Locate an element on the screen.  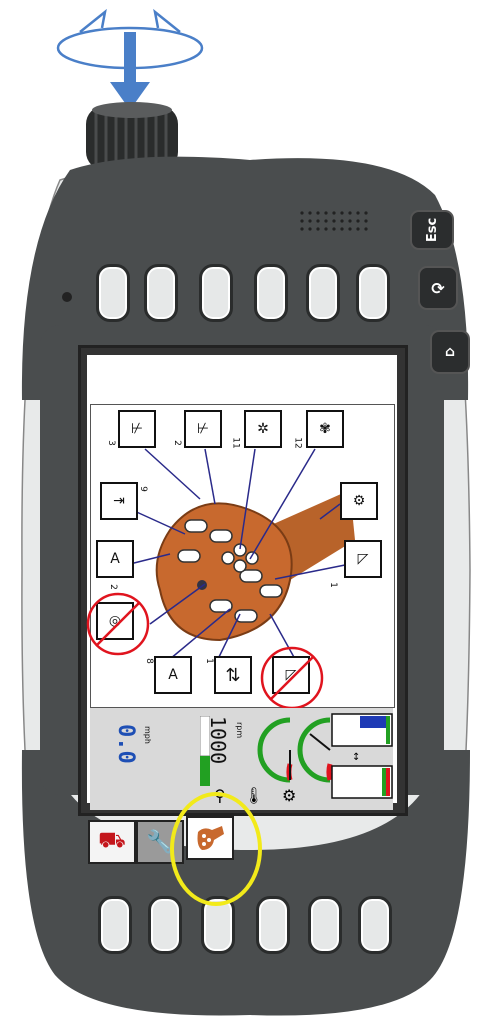
home-icon: ⌂ is located at coordinates (450, 352).